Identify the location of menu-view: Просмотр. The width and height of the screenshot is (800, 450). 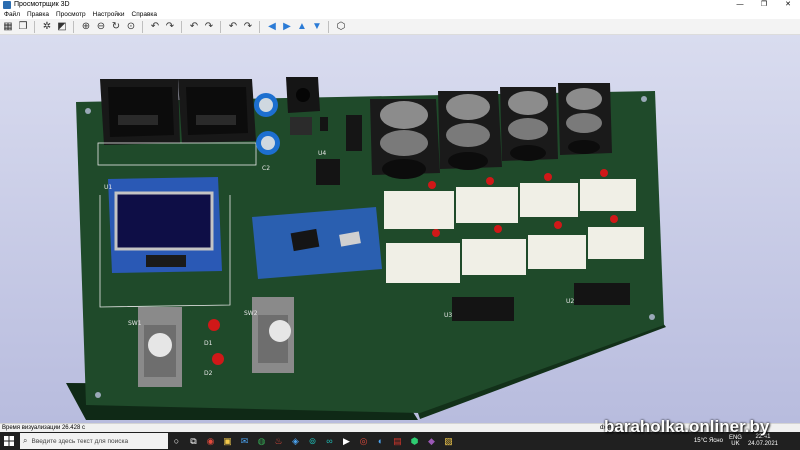
(71, 14).